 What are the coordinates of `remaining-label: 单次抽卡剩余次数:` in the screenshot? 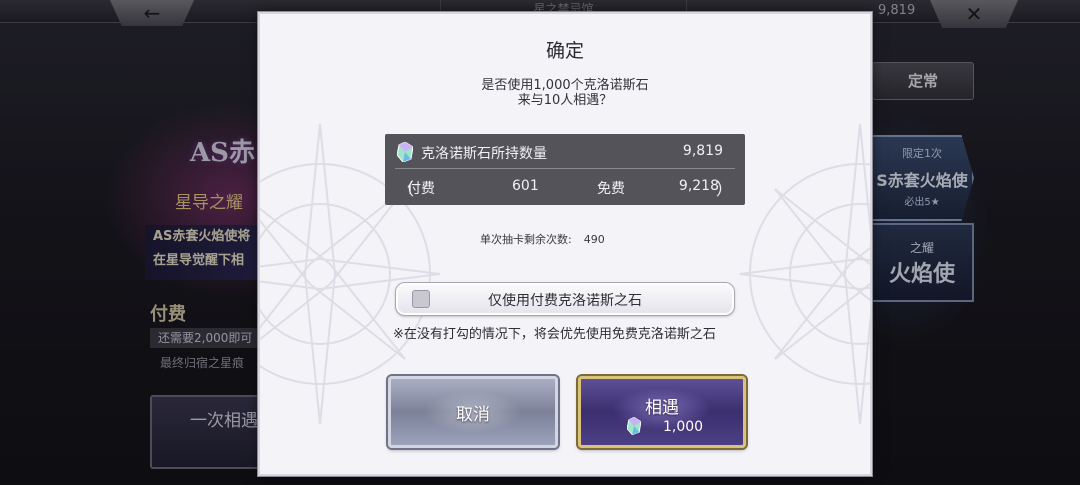 It's located at (526, 239).